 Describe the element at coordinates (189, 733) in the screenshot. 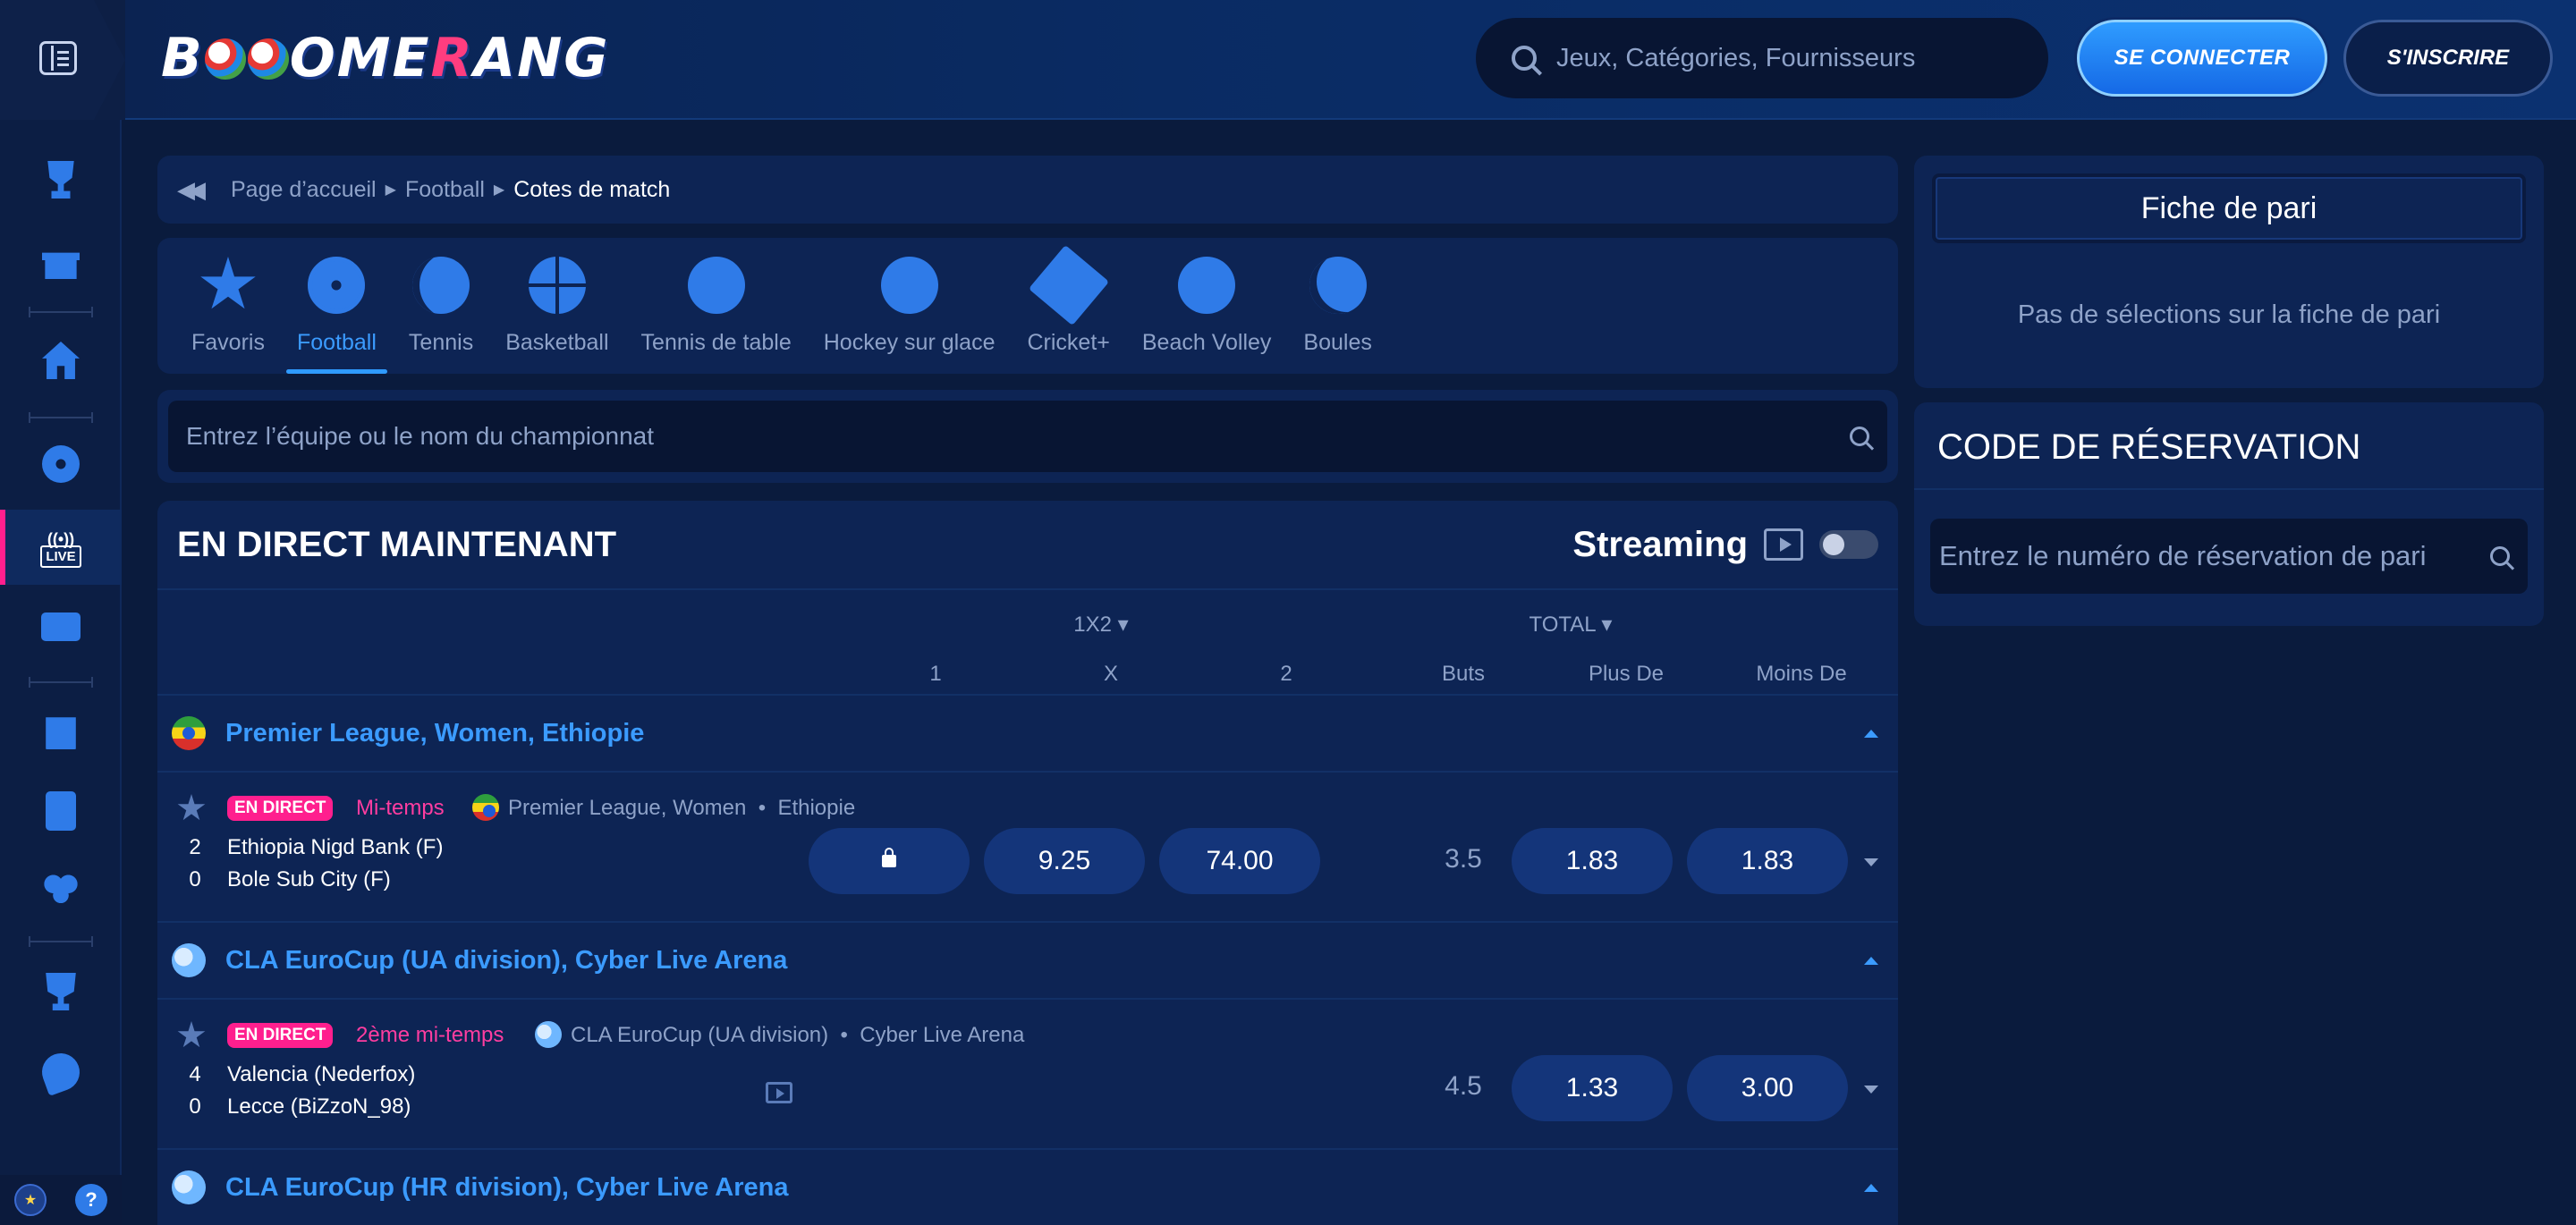

I see `ethiopia-flag-icon` at that location.